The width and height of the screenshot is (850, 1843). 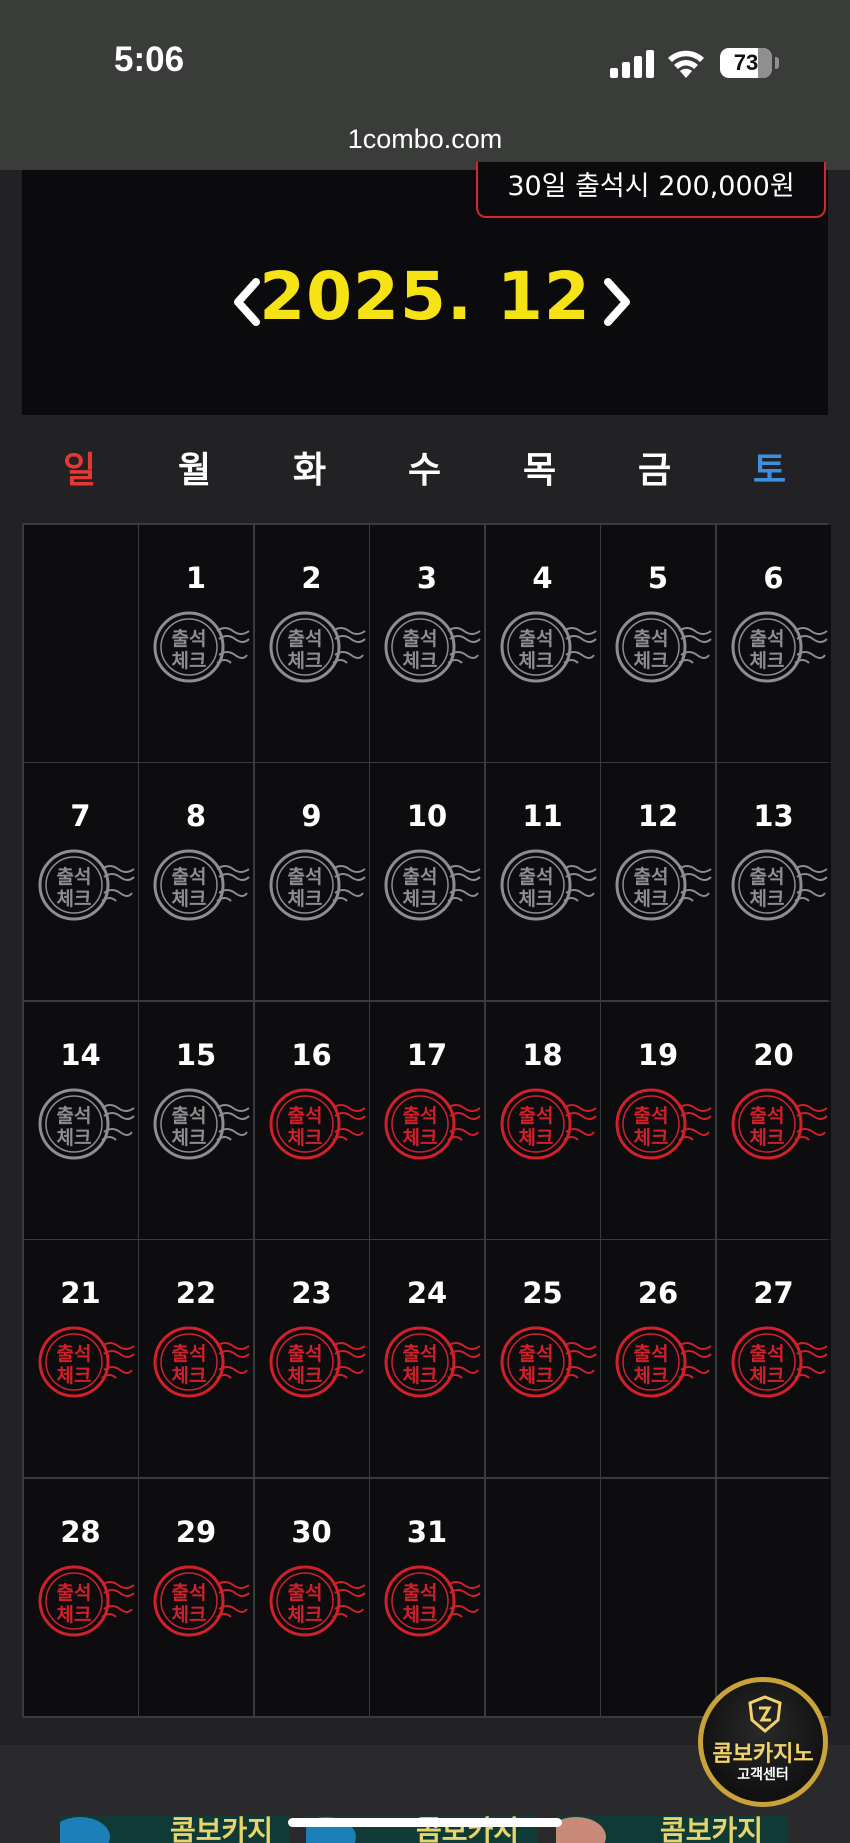 I want to click on day-number: 16, so click(x=311, y=1054).